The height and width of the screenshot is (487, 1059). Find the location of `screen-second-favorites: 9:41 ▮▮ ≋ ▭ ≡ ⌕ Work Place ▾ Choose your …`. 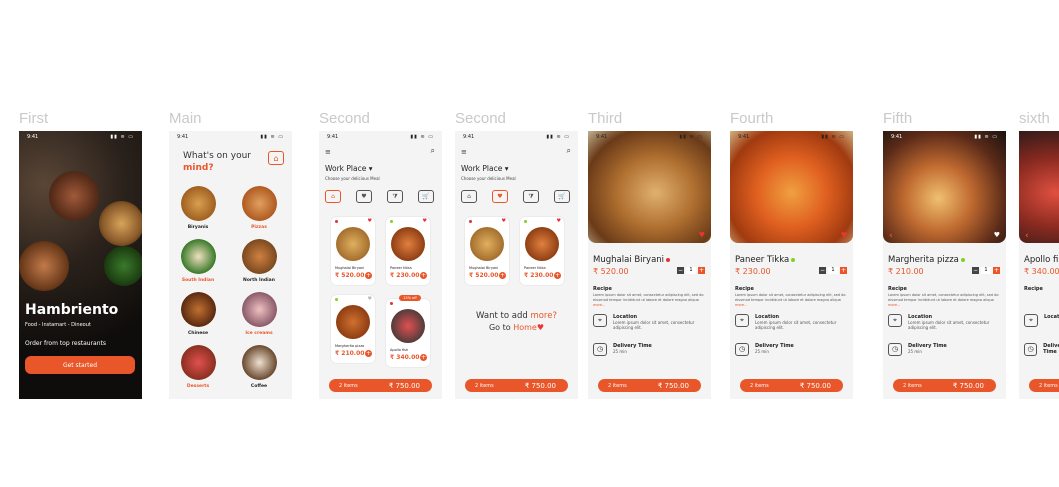

screen-second-favorites: 9:41 ▮▮ ≋ ▭ ≡ ⌕ Work Place ▾ Choose your … is located at coordinates (516, 265).